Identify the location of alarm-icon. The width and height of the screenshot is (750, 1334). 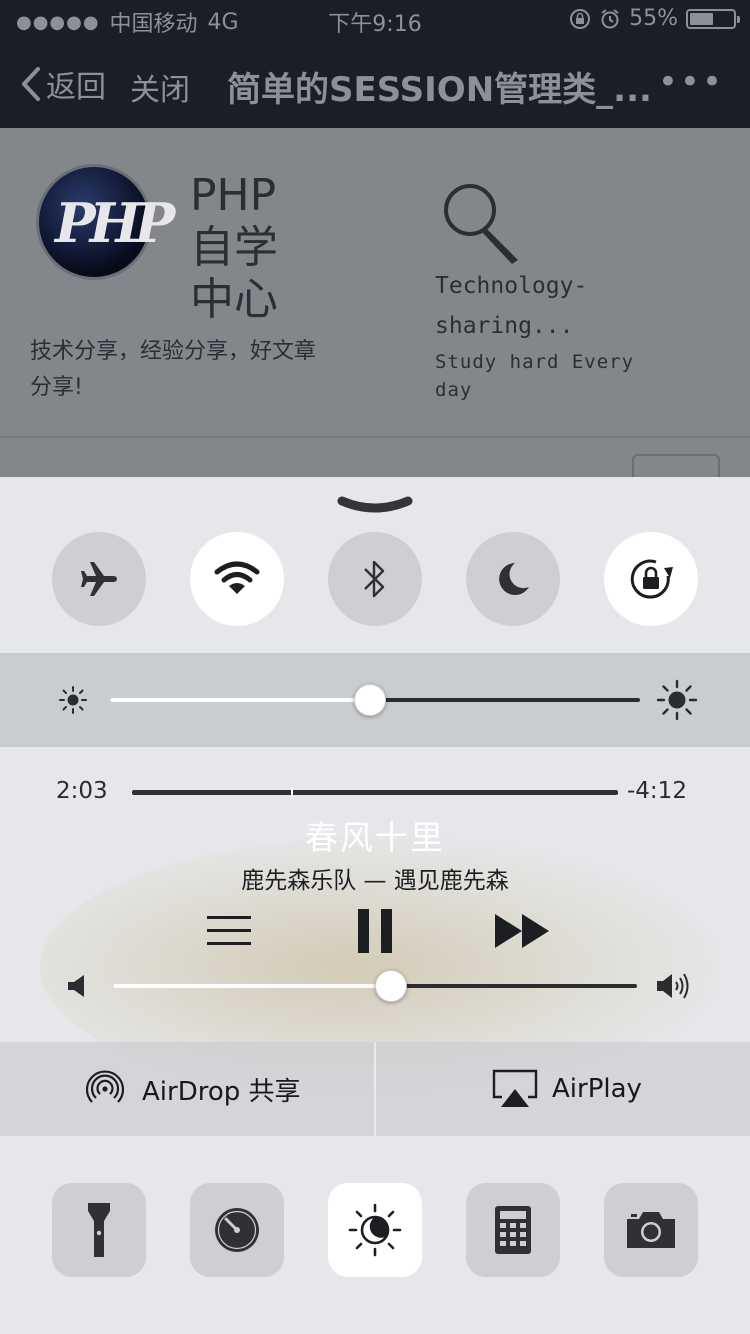
(610, 18).